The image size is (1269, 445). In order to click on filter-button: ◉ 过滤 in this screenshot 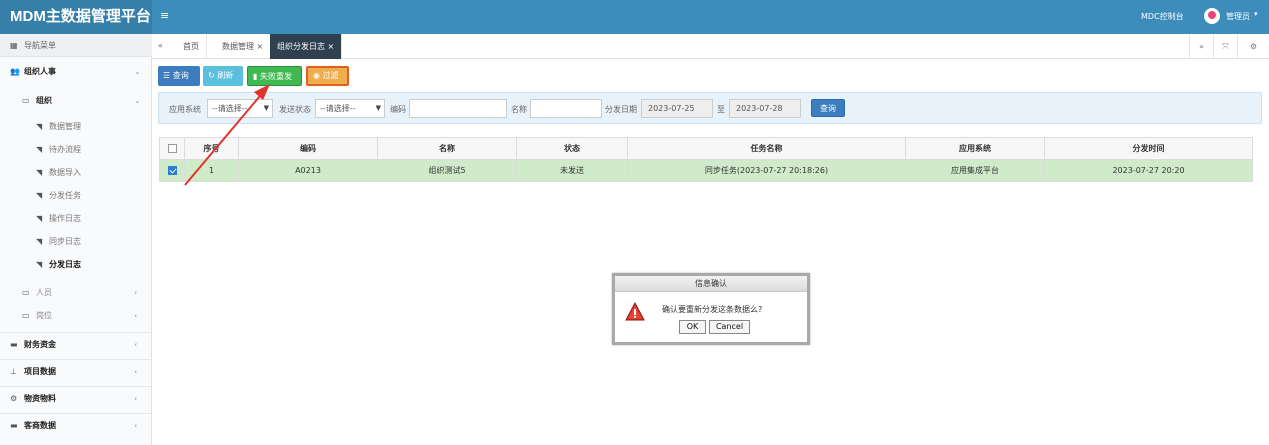, I will do `click(327, 76)`.